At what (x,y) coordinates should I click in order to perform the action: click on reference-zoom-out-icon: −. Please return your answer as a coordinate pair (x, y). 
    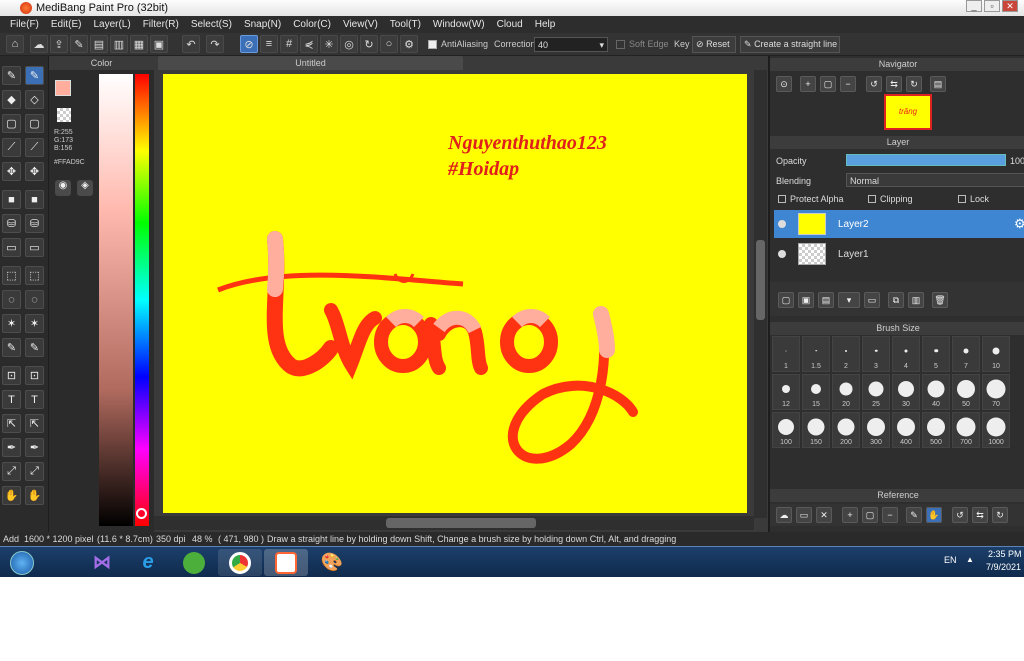
    Looking at the image, I should click on (890, 515).